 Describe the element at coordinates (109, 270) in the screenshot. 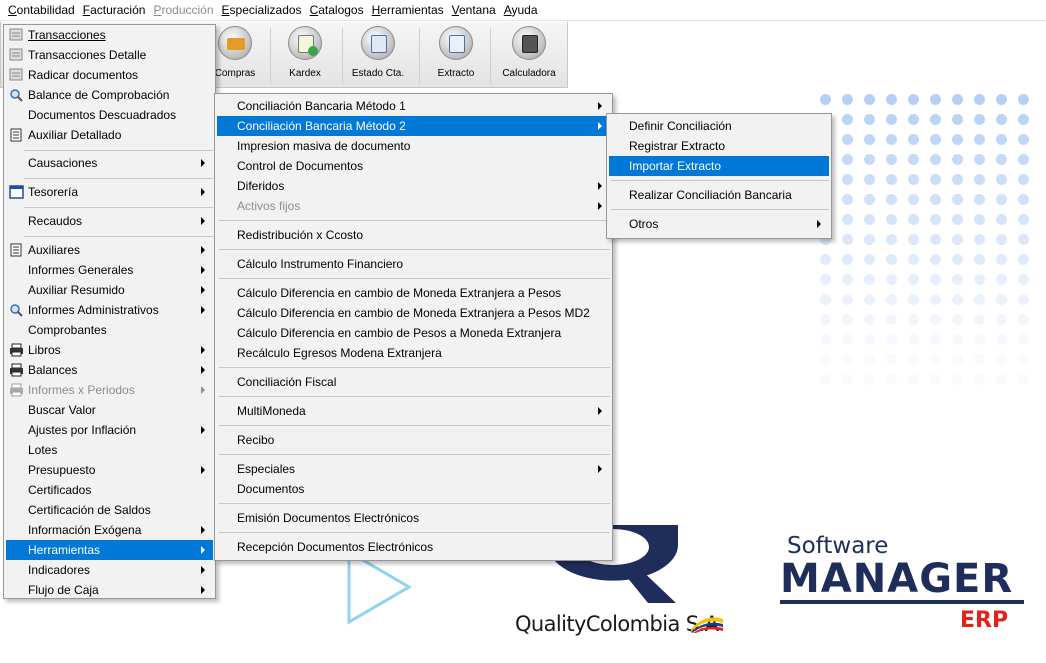

I see `menu-item-informes-generales: Informes Generales` at that location.